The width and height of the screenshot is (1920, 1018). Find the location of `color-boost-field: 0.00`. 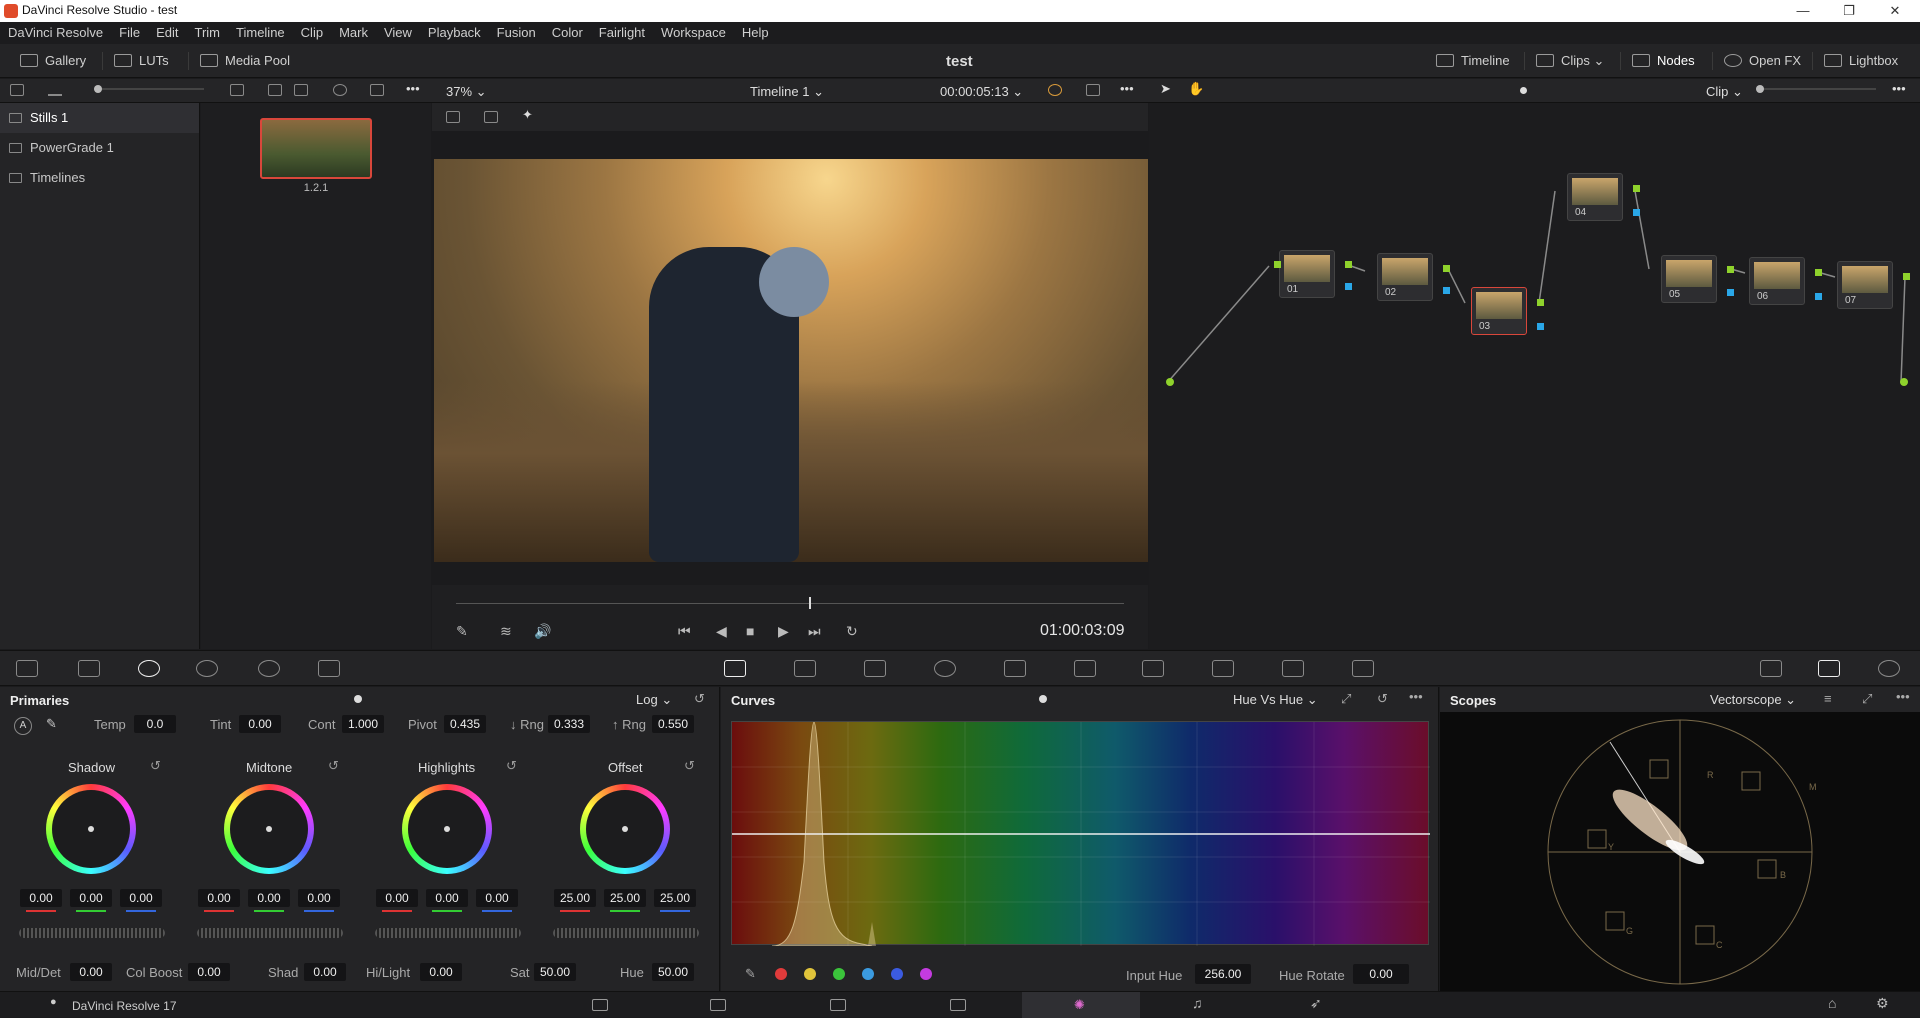

color-boost-field: 0.00 is located at coordinates (209, 972).